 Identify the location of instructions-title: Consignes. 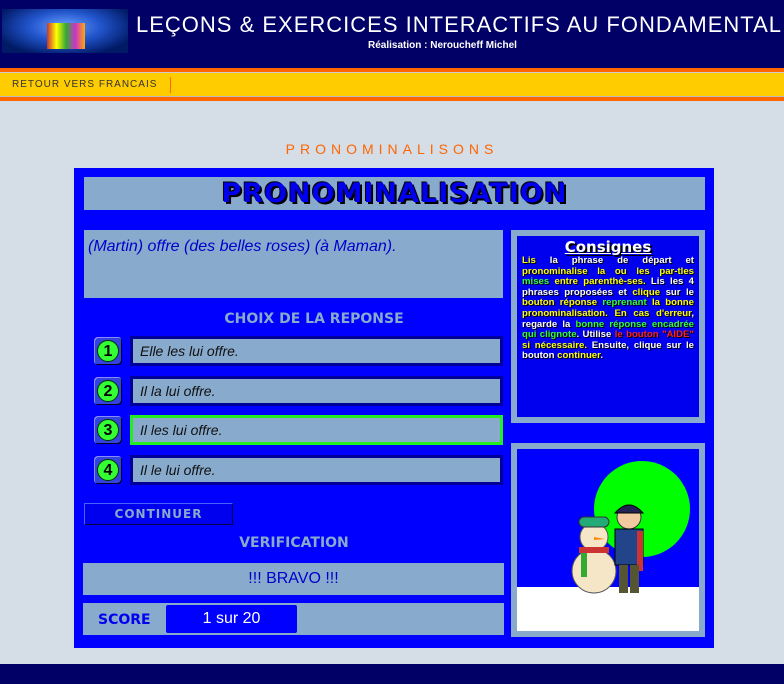
(608, 247).